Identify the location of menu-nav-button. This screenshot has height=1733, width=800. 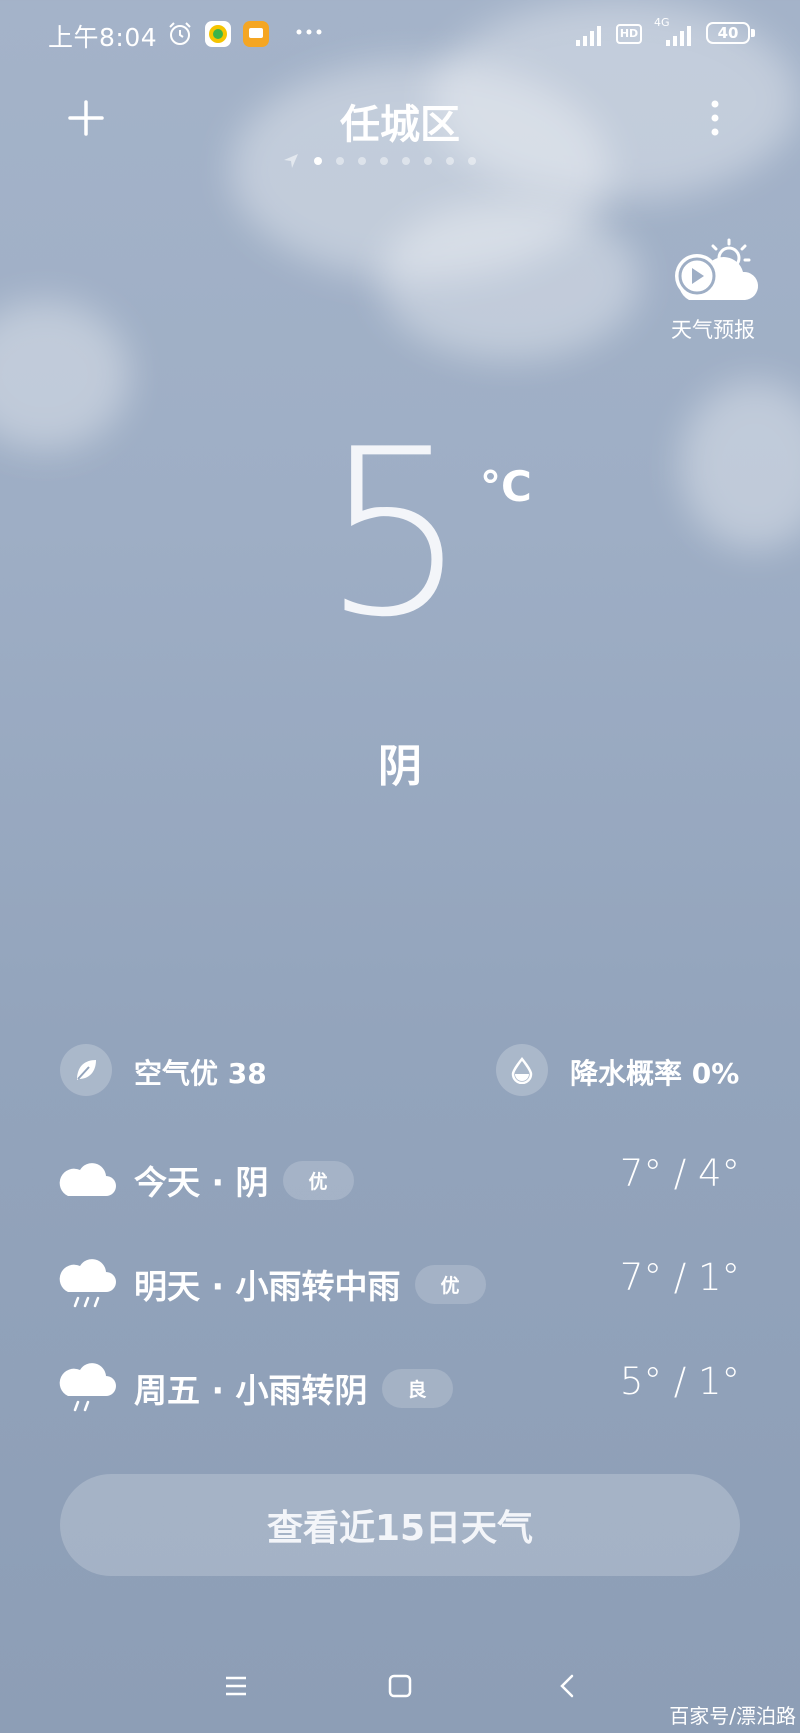
(236, 1686).